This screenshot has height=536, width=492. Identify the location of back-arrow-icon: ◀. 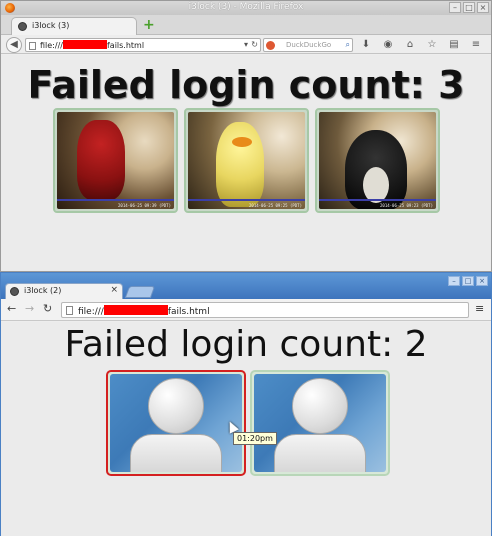
(14, 45).